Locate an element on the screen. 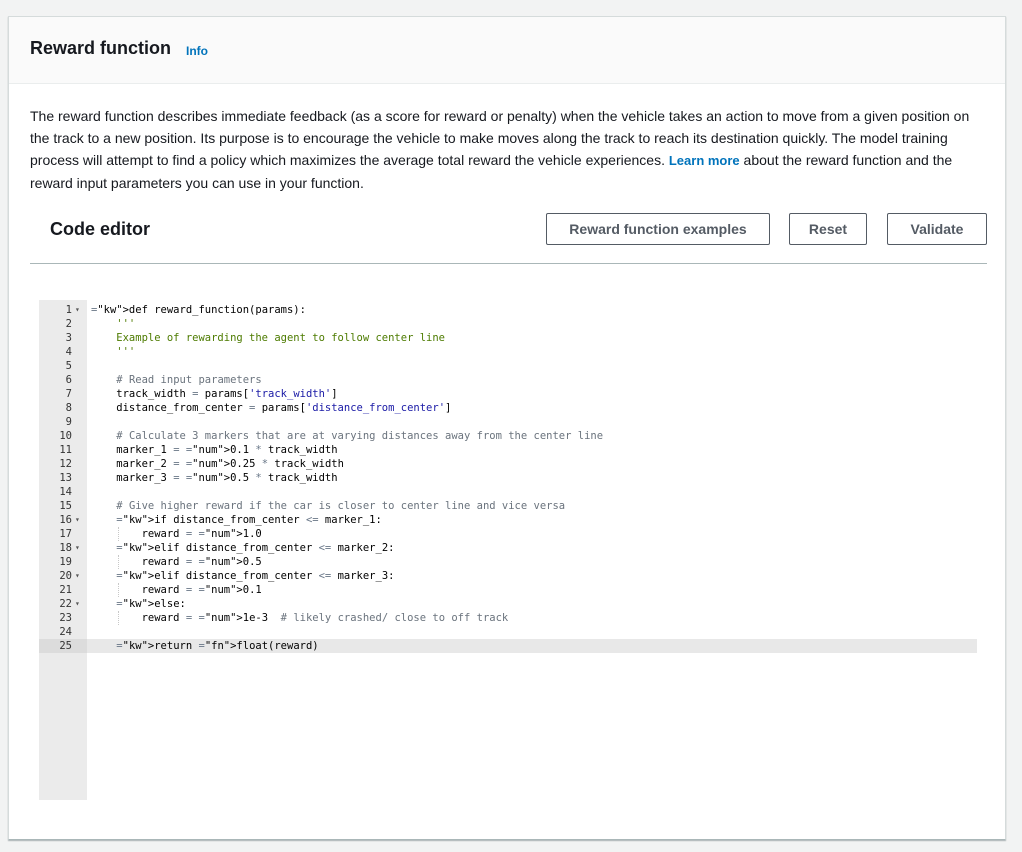 This screenshot has width=1022, height=852. code-line: 24 is located at coordinates (508, 632).